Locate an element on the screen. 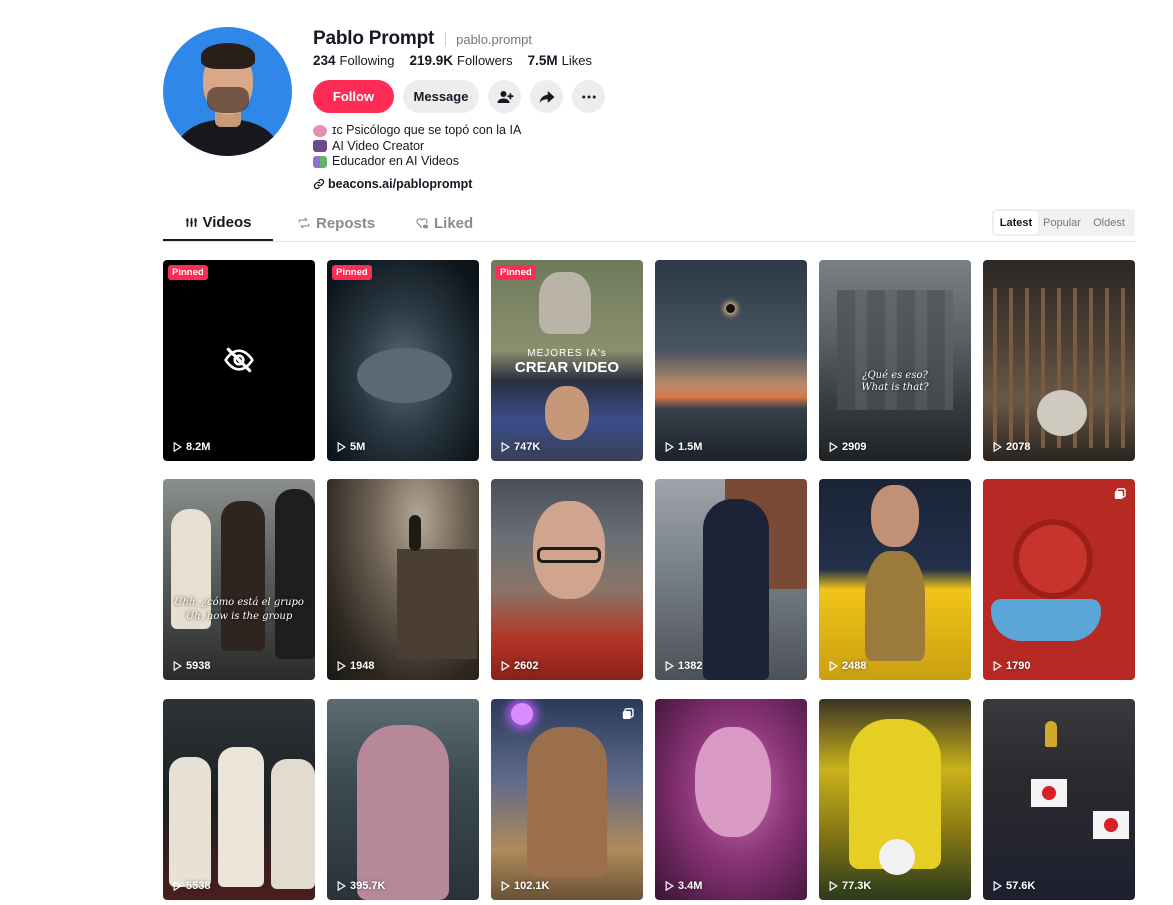  brain-emoji-icon is located at coordinates (320, 130).